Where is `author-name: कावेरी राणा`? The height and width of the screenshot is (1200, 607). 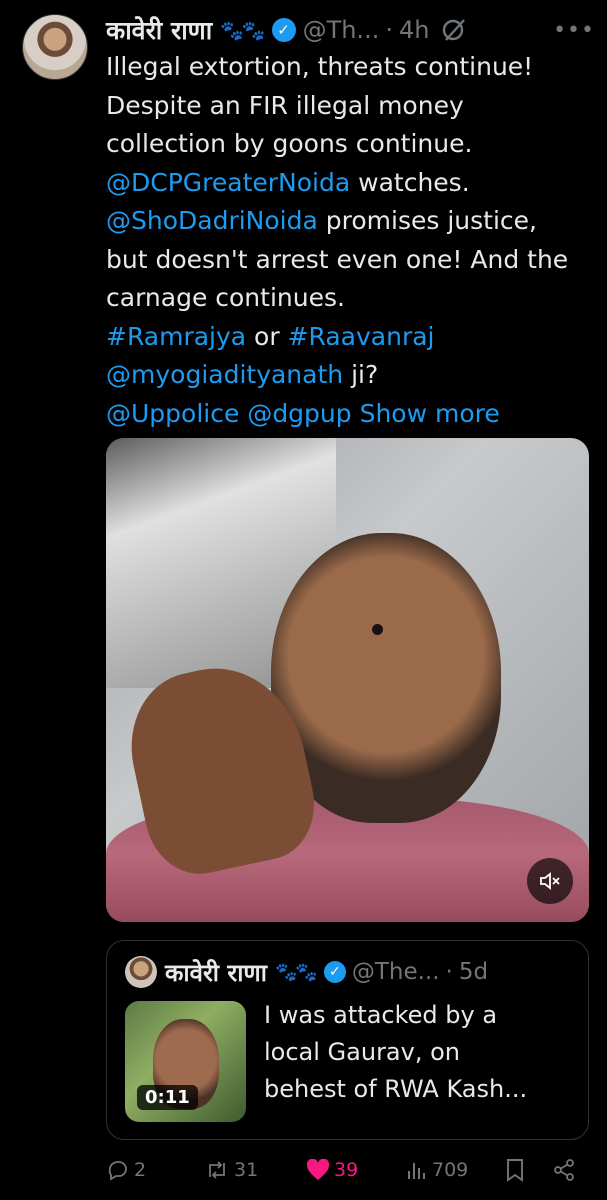
author-name: कावेरी राणा is located at coordinates (159, 30).